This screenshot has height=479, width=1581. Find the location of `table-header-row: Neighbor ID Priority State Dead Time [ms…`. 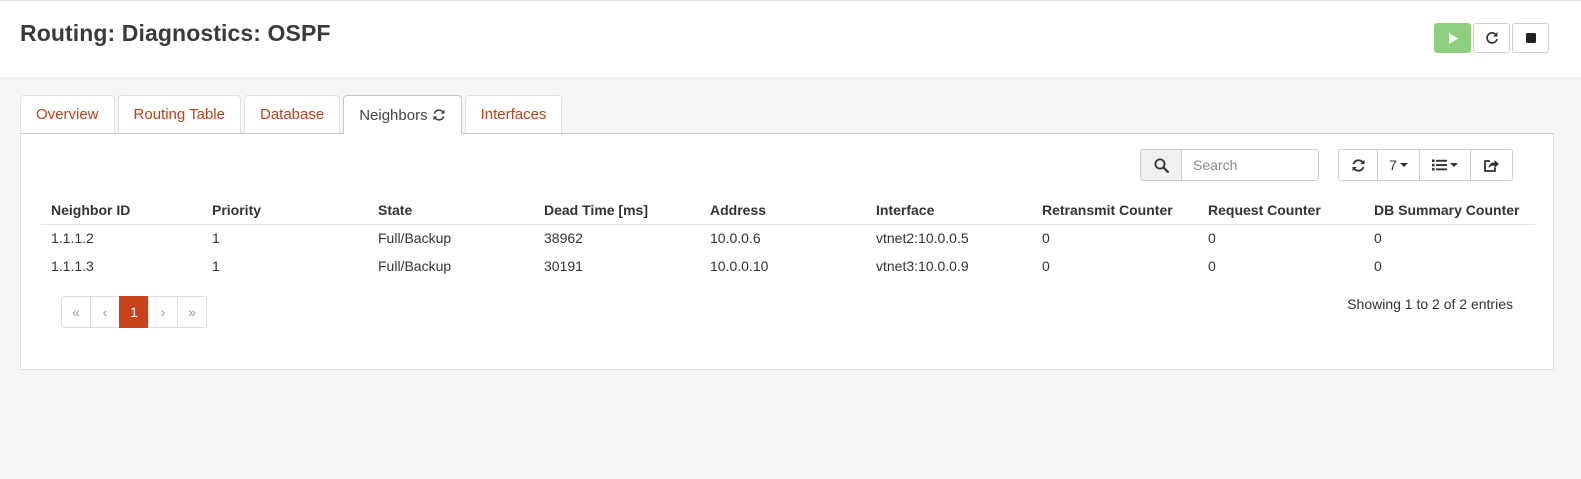

table-header-row: Neighbor ID Priority State Dead Time [ms… is located at coordinates (788, 210).